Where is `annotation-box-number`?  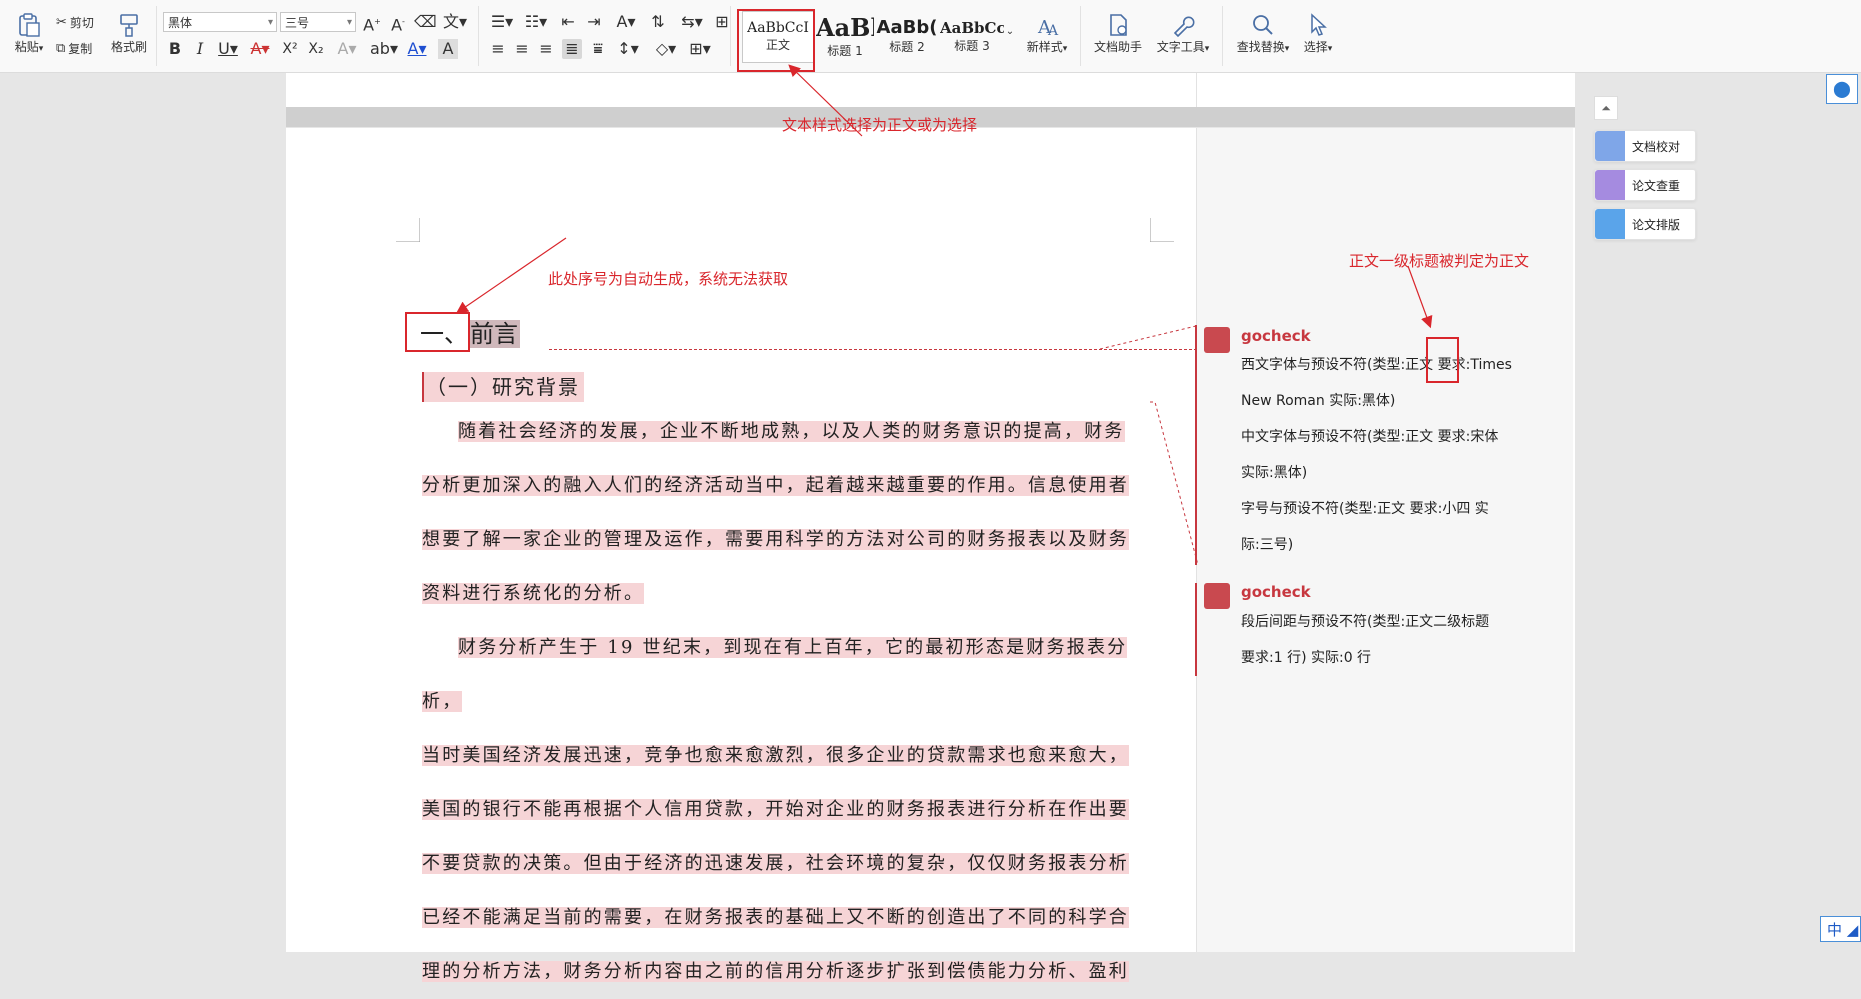 annotation-box-number is located at coordinates (437, 332).